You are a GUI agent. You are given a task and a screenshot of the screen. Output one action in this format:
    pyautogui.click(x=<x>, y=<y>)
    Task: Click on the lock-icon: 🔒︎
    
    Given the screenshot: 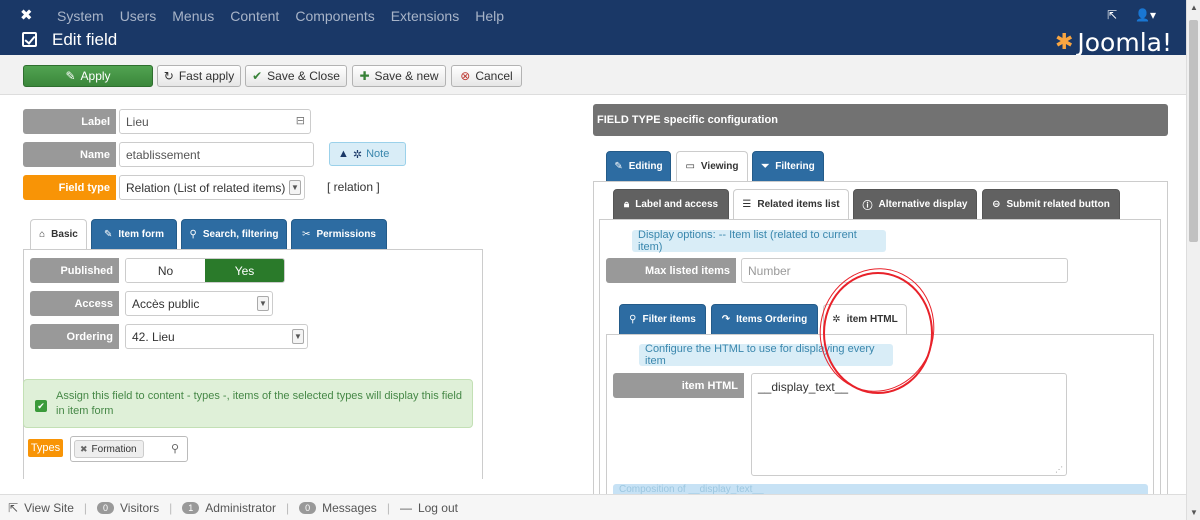 What is the action you would take?
    pyautogui.click(x=626, y=204)
    